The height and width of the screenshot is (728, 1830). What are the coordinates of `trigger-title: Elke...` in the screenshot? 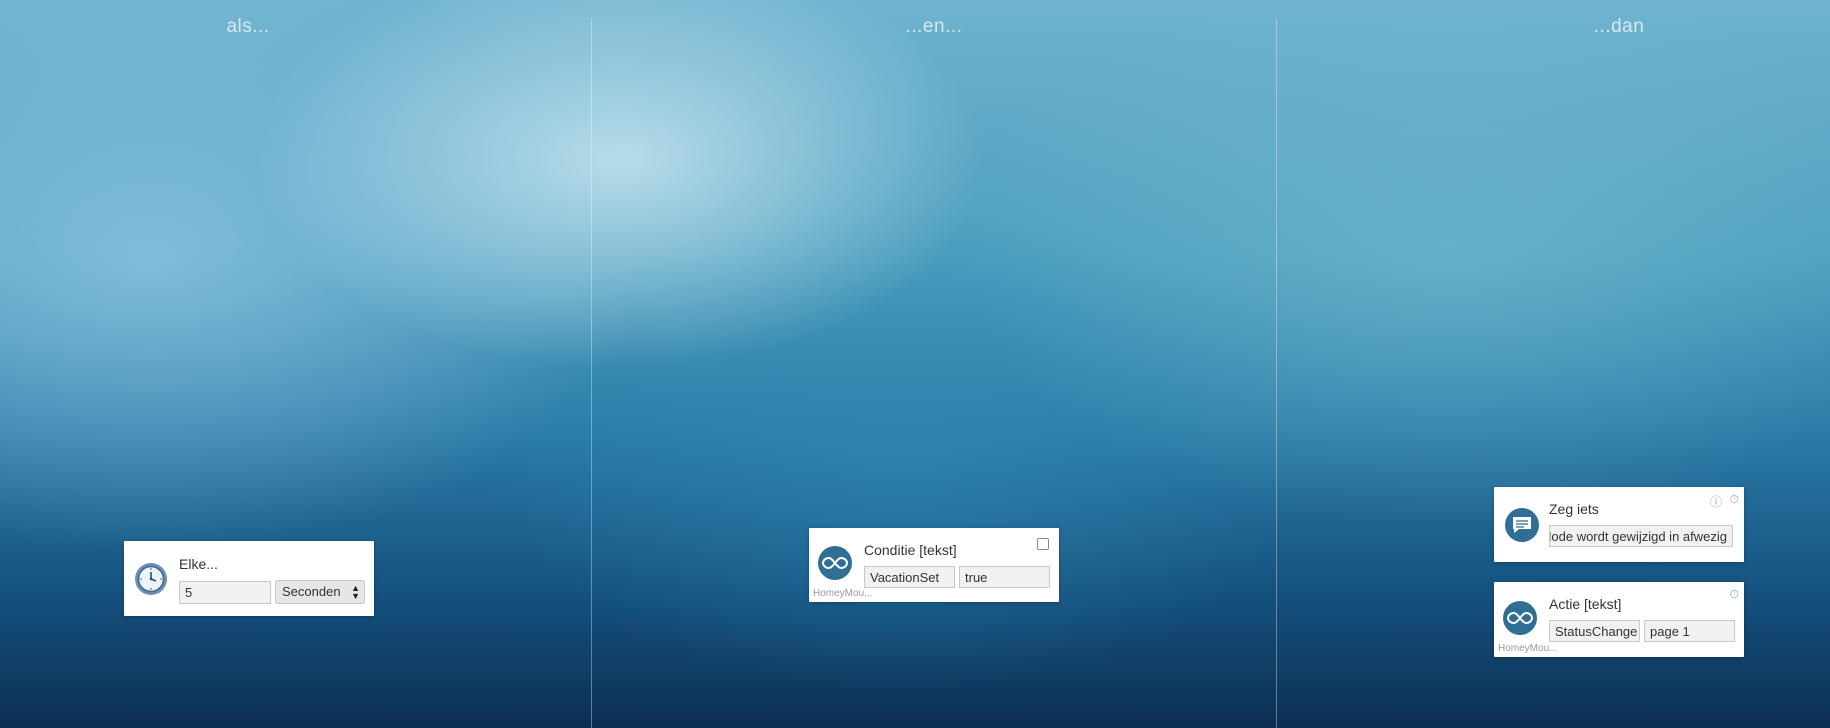 It's located at (198, 564).